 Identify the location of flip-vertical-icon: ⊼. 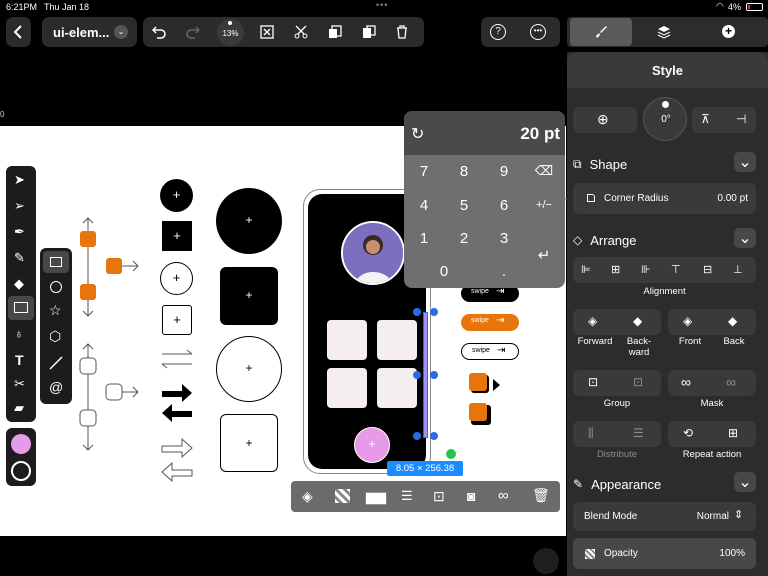
(705, 119).